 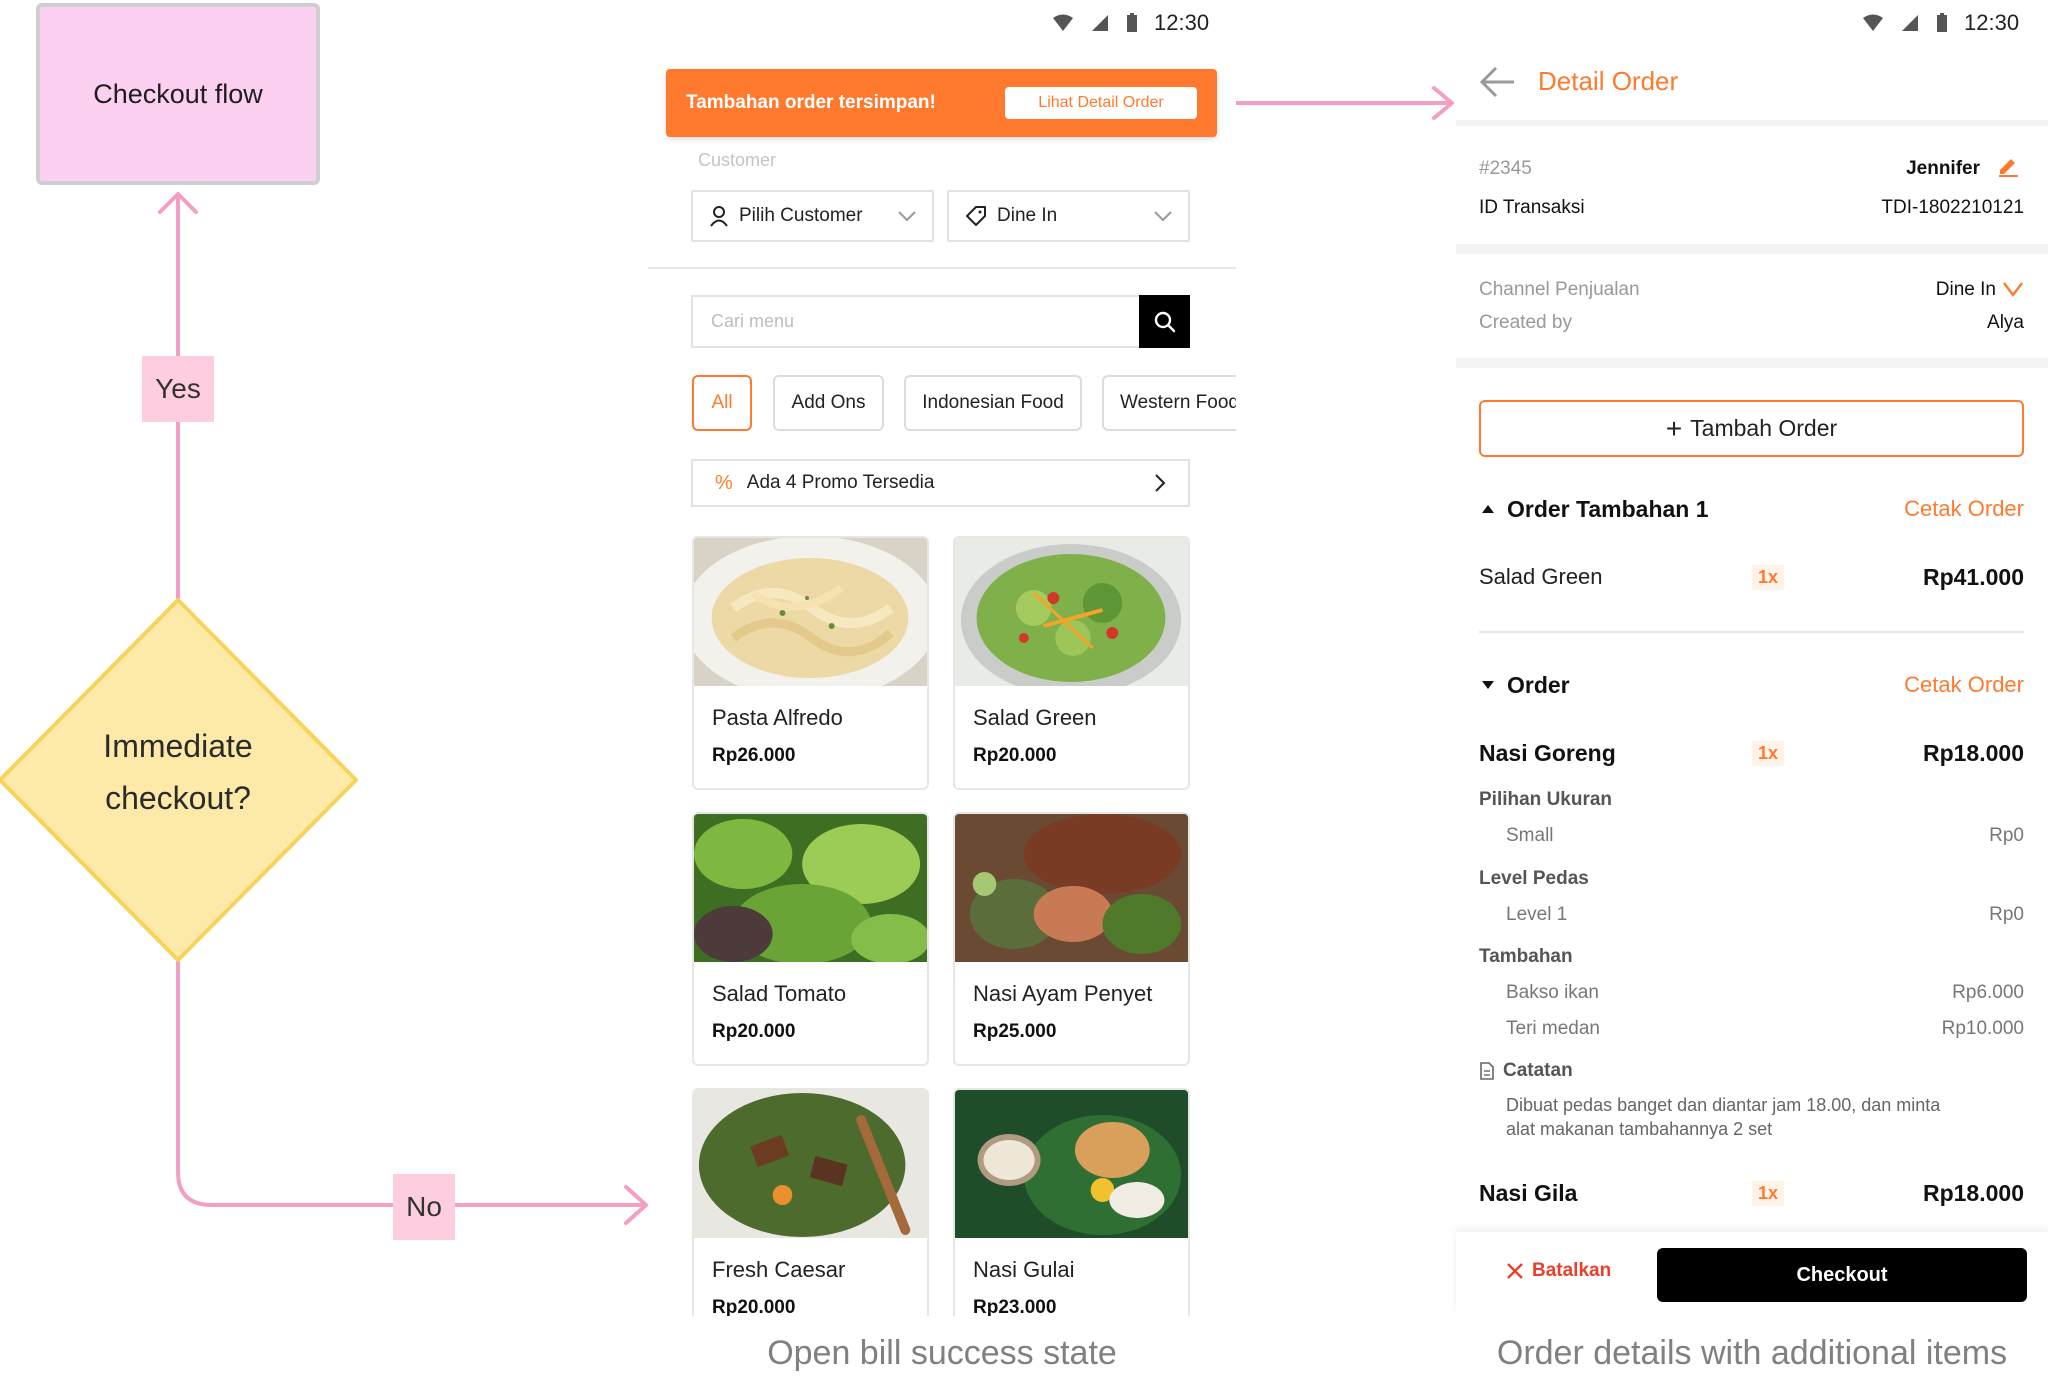 I want to click on start-node: Checkout flow, so click(x=178, y=94).